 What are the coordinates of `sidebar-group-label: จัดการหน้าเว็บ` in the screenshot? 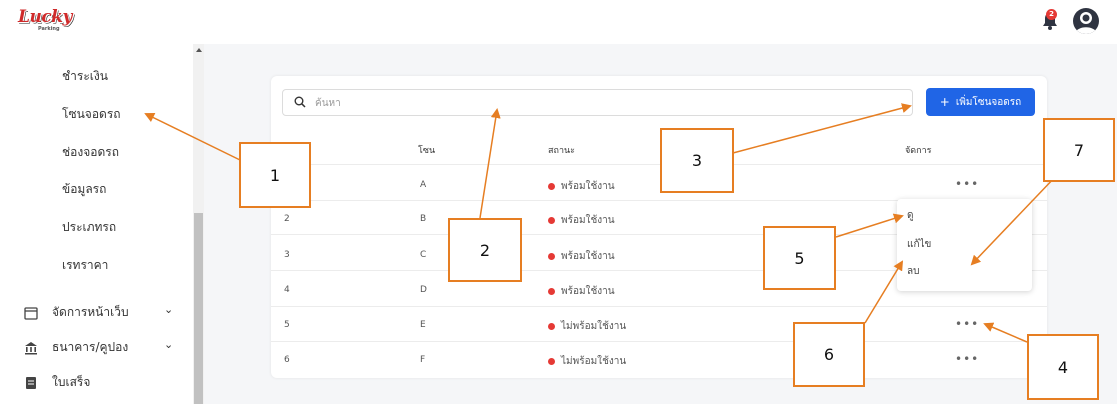 It's located at (90, 312).